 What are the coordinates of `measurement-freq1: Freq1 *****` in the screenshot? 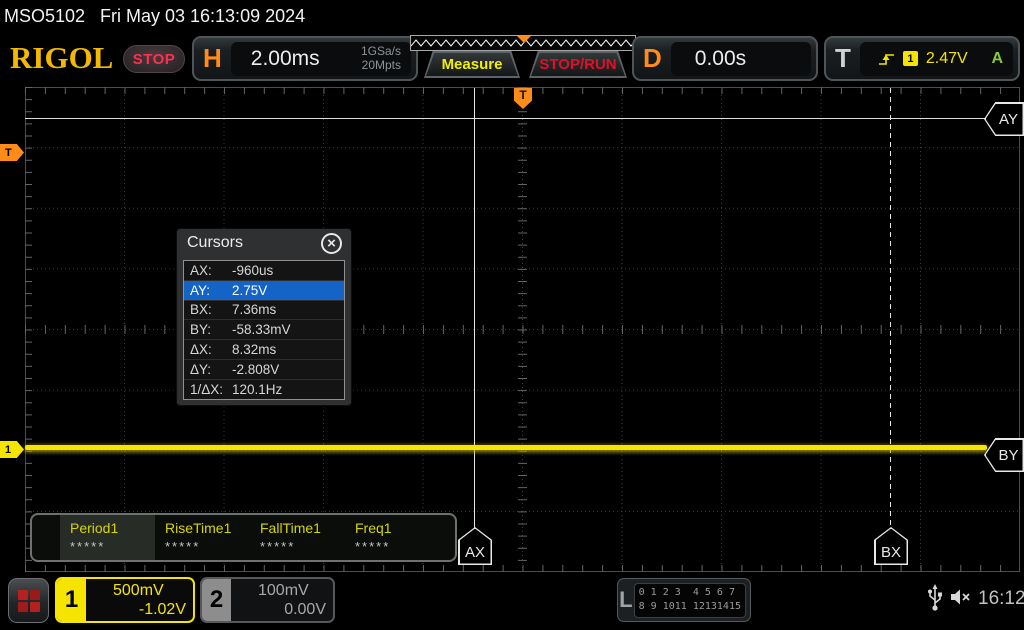 It's located at (392, 537).